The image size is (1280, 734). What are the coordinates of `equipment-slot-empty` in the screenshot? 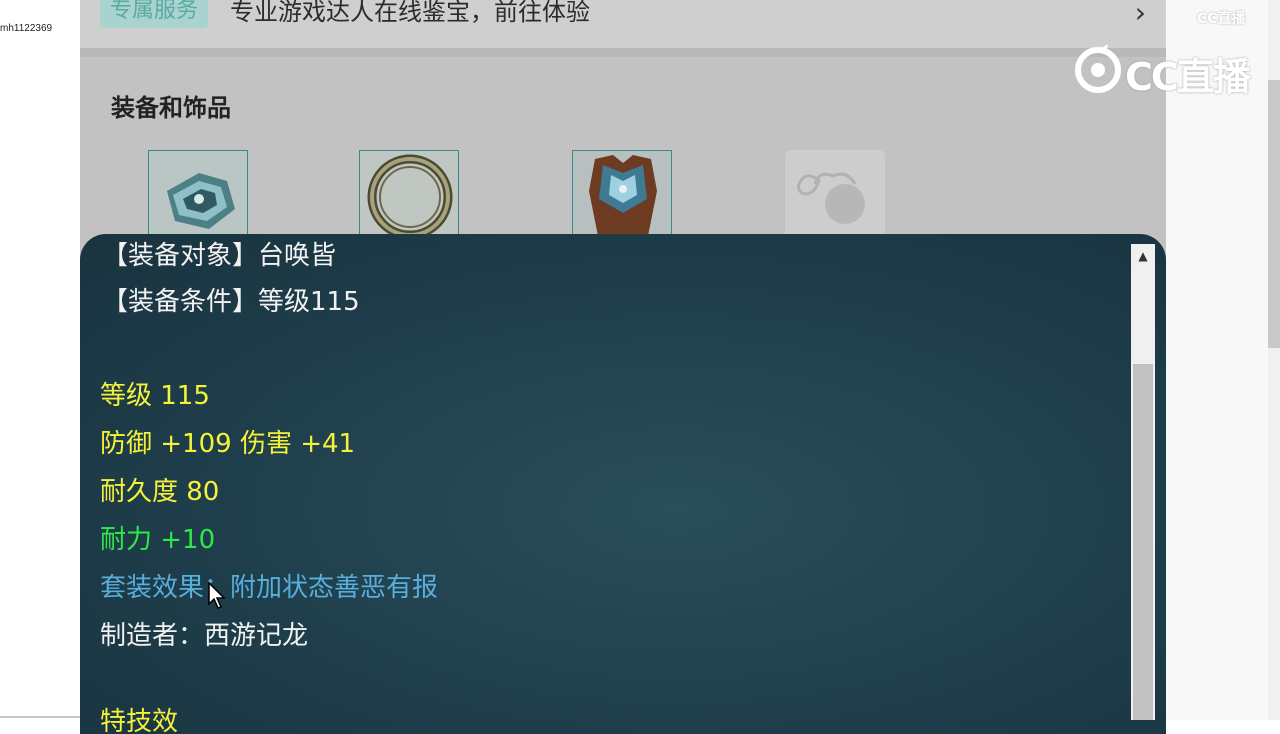 It's located at (835, 195).